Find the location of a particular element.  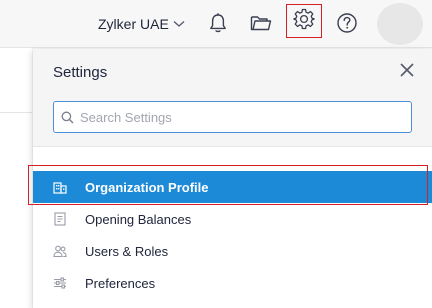

gear-icon is located at coordinates (304, 21).